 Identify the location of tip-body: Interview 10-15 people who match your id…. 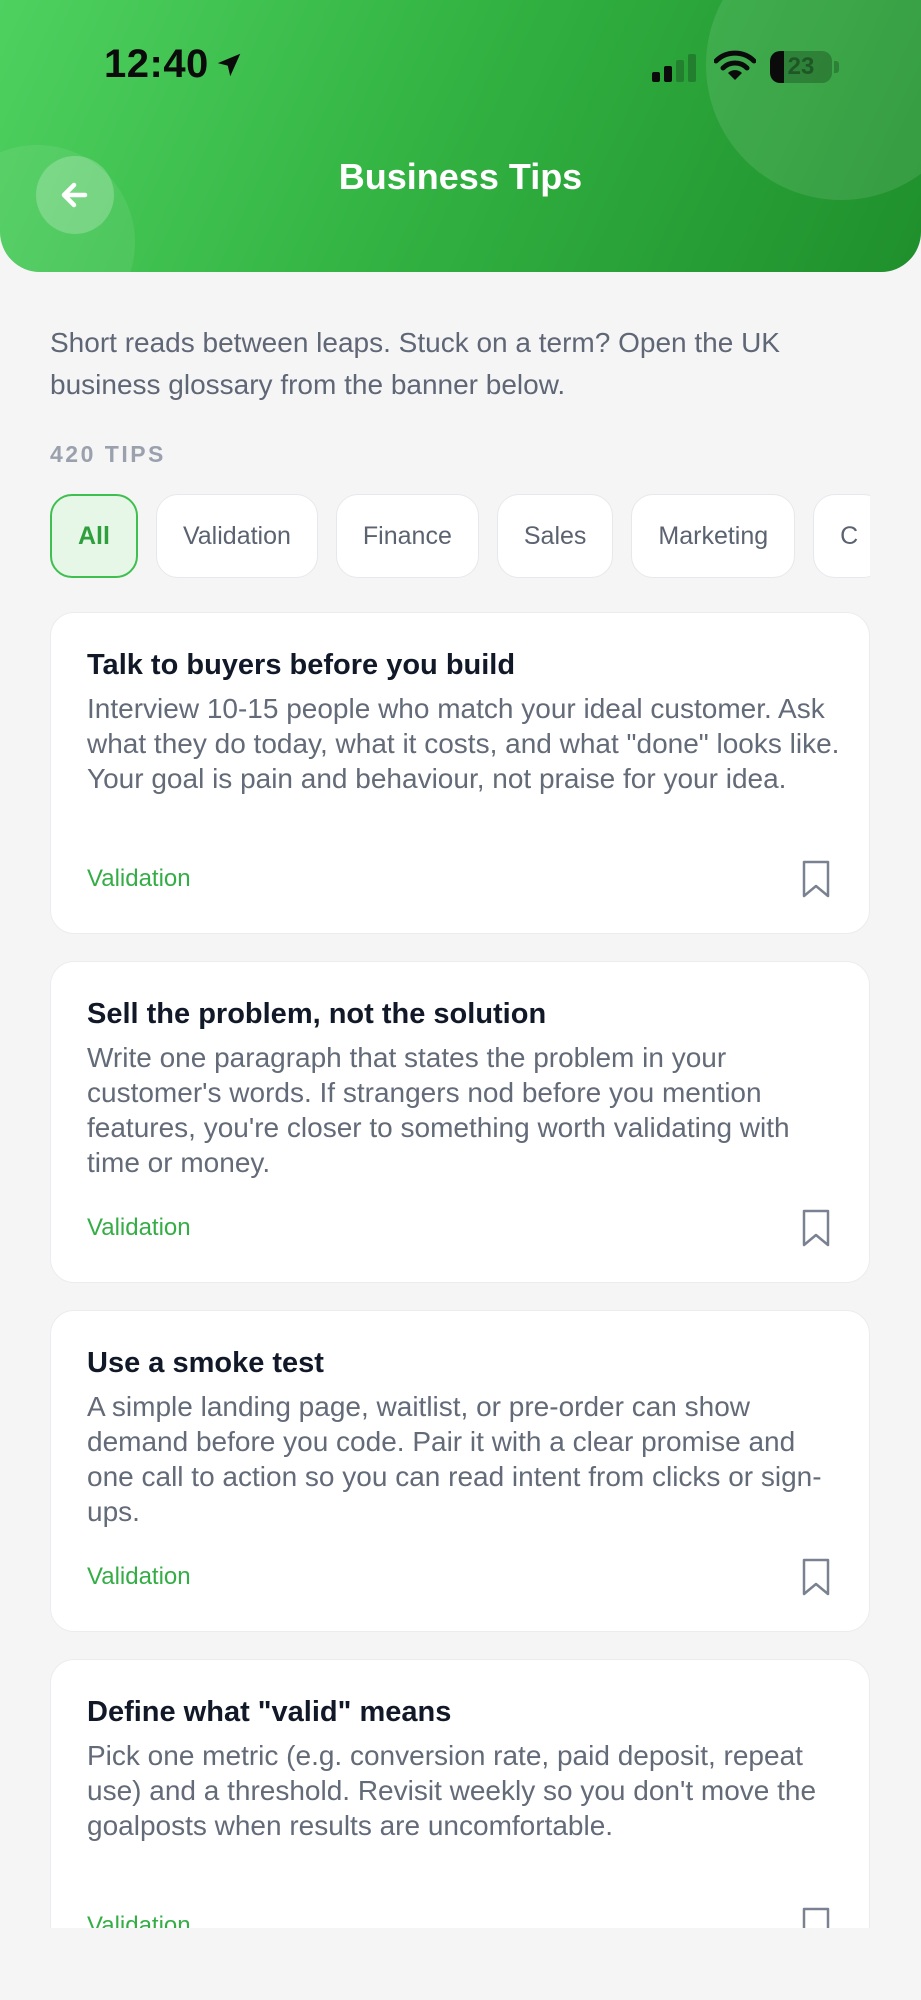
(463, 743).